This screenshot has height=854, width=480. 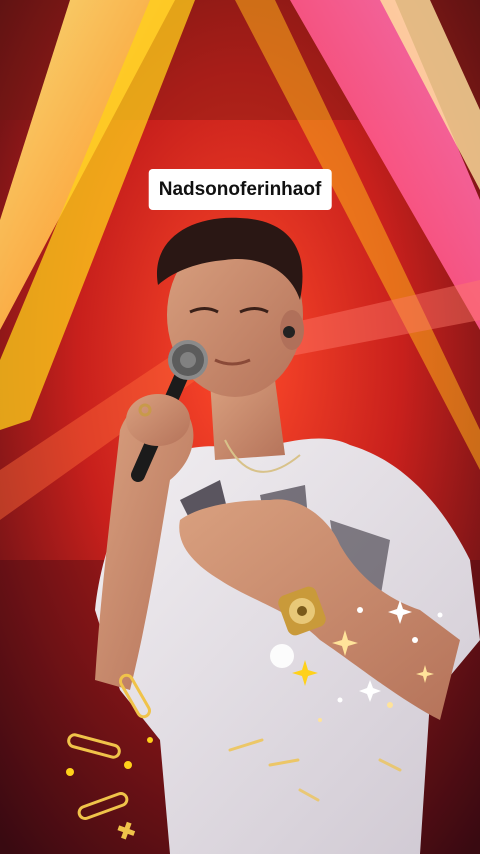 I want to click on in-ear-monitor, so click(x=289, y=332).